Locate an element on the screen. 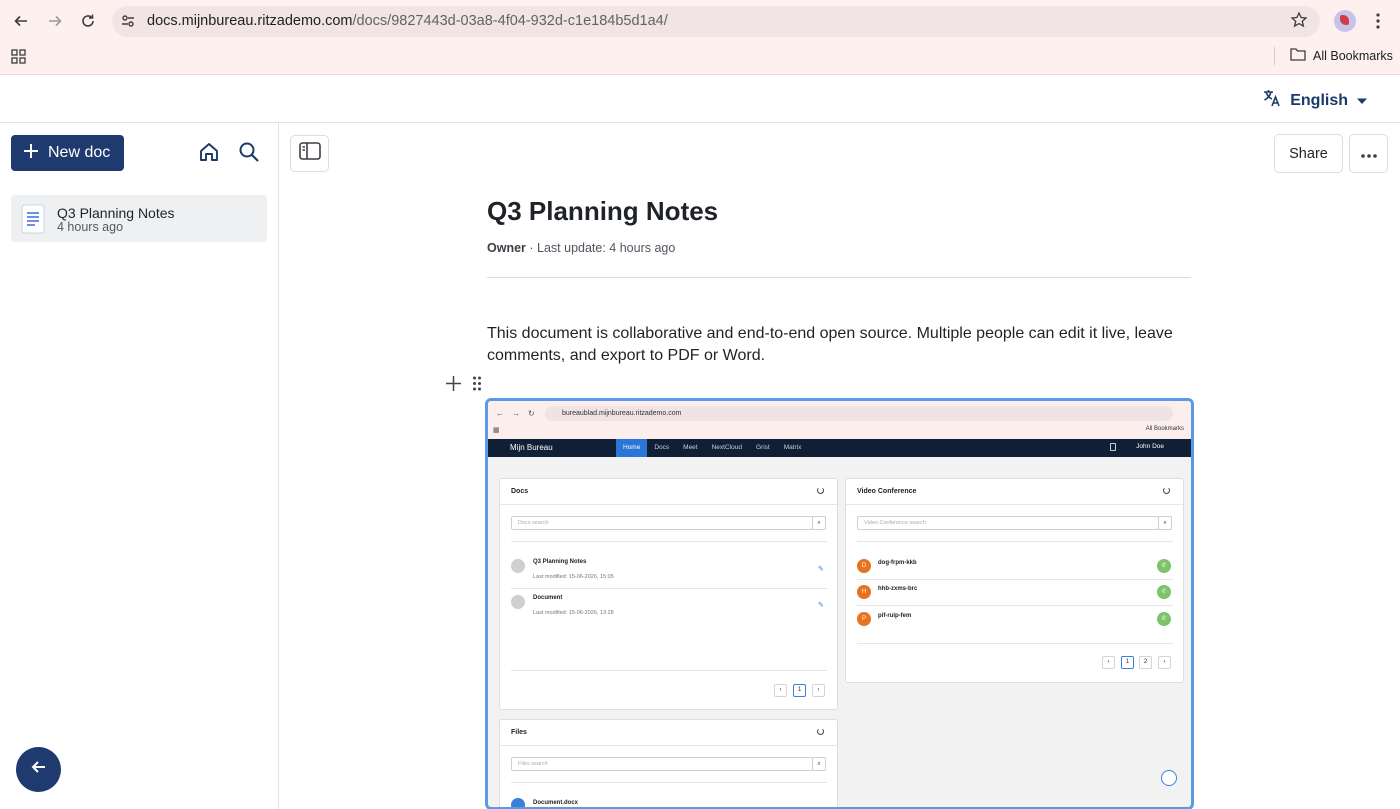  embed-doc-modified: Last modified: 15-06-2026, 13:28 is located at coordinates (573, 613).